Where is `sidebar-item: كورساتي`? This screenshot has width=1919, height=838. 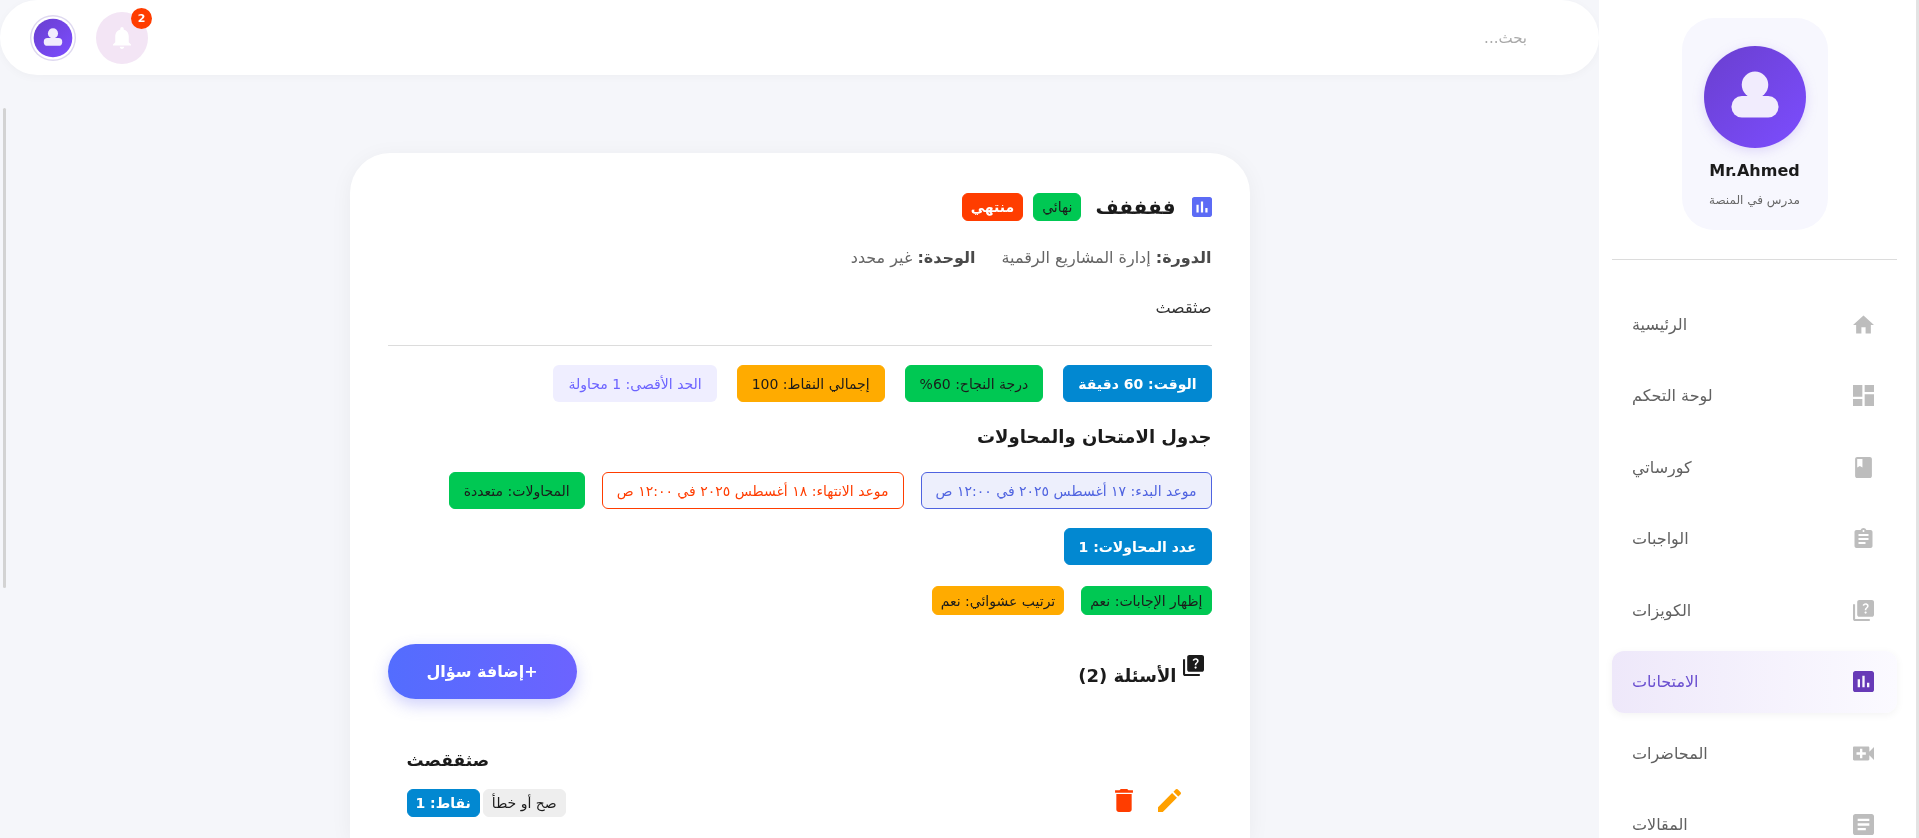
sidebar-item: كورساتي is located at coordinates (1754, 467).